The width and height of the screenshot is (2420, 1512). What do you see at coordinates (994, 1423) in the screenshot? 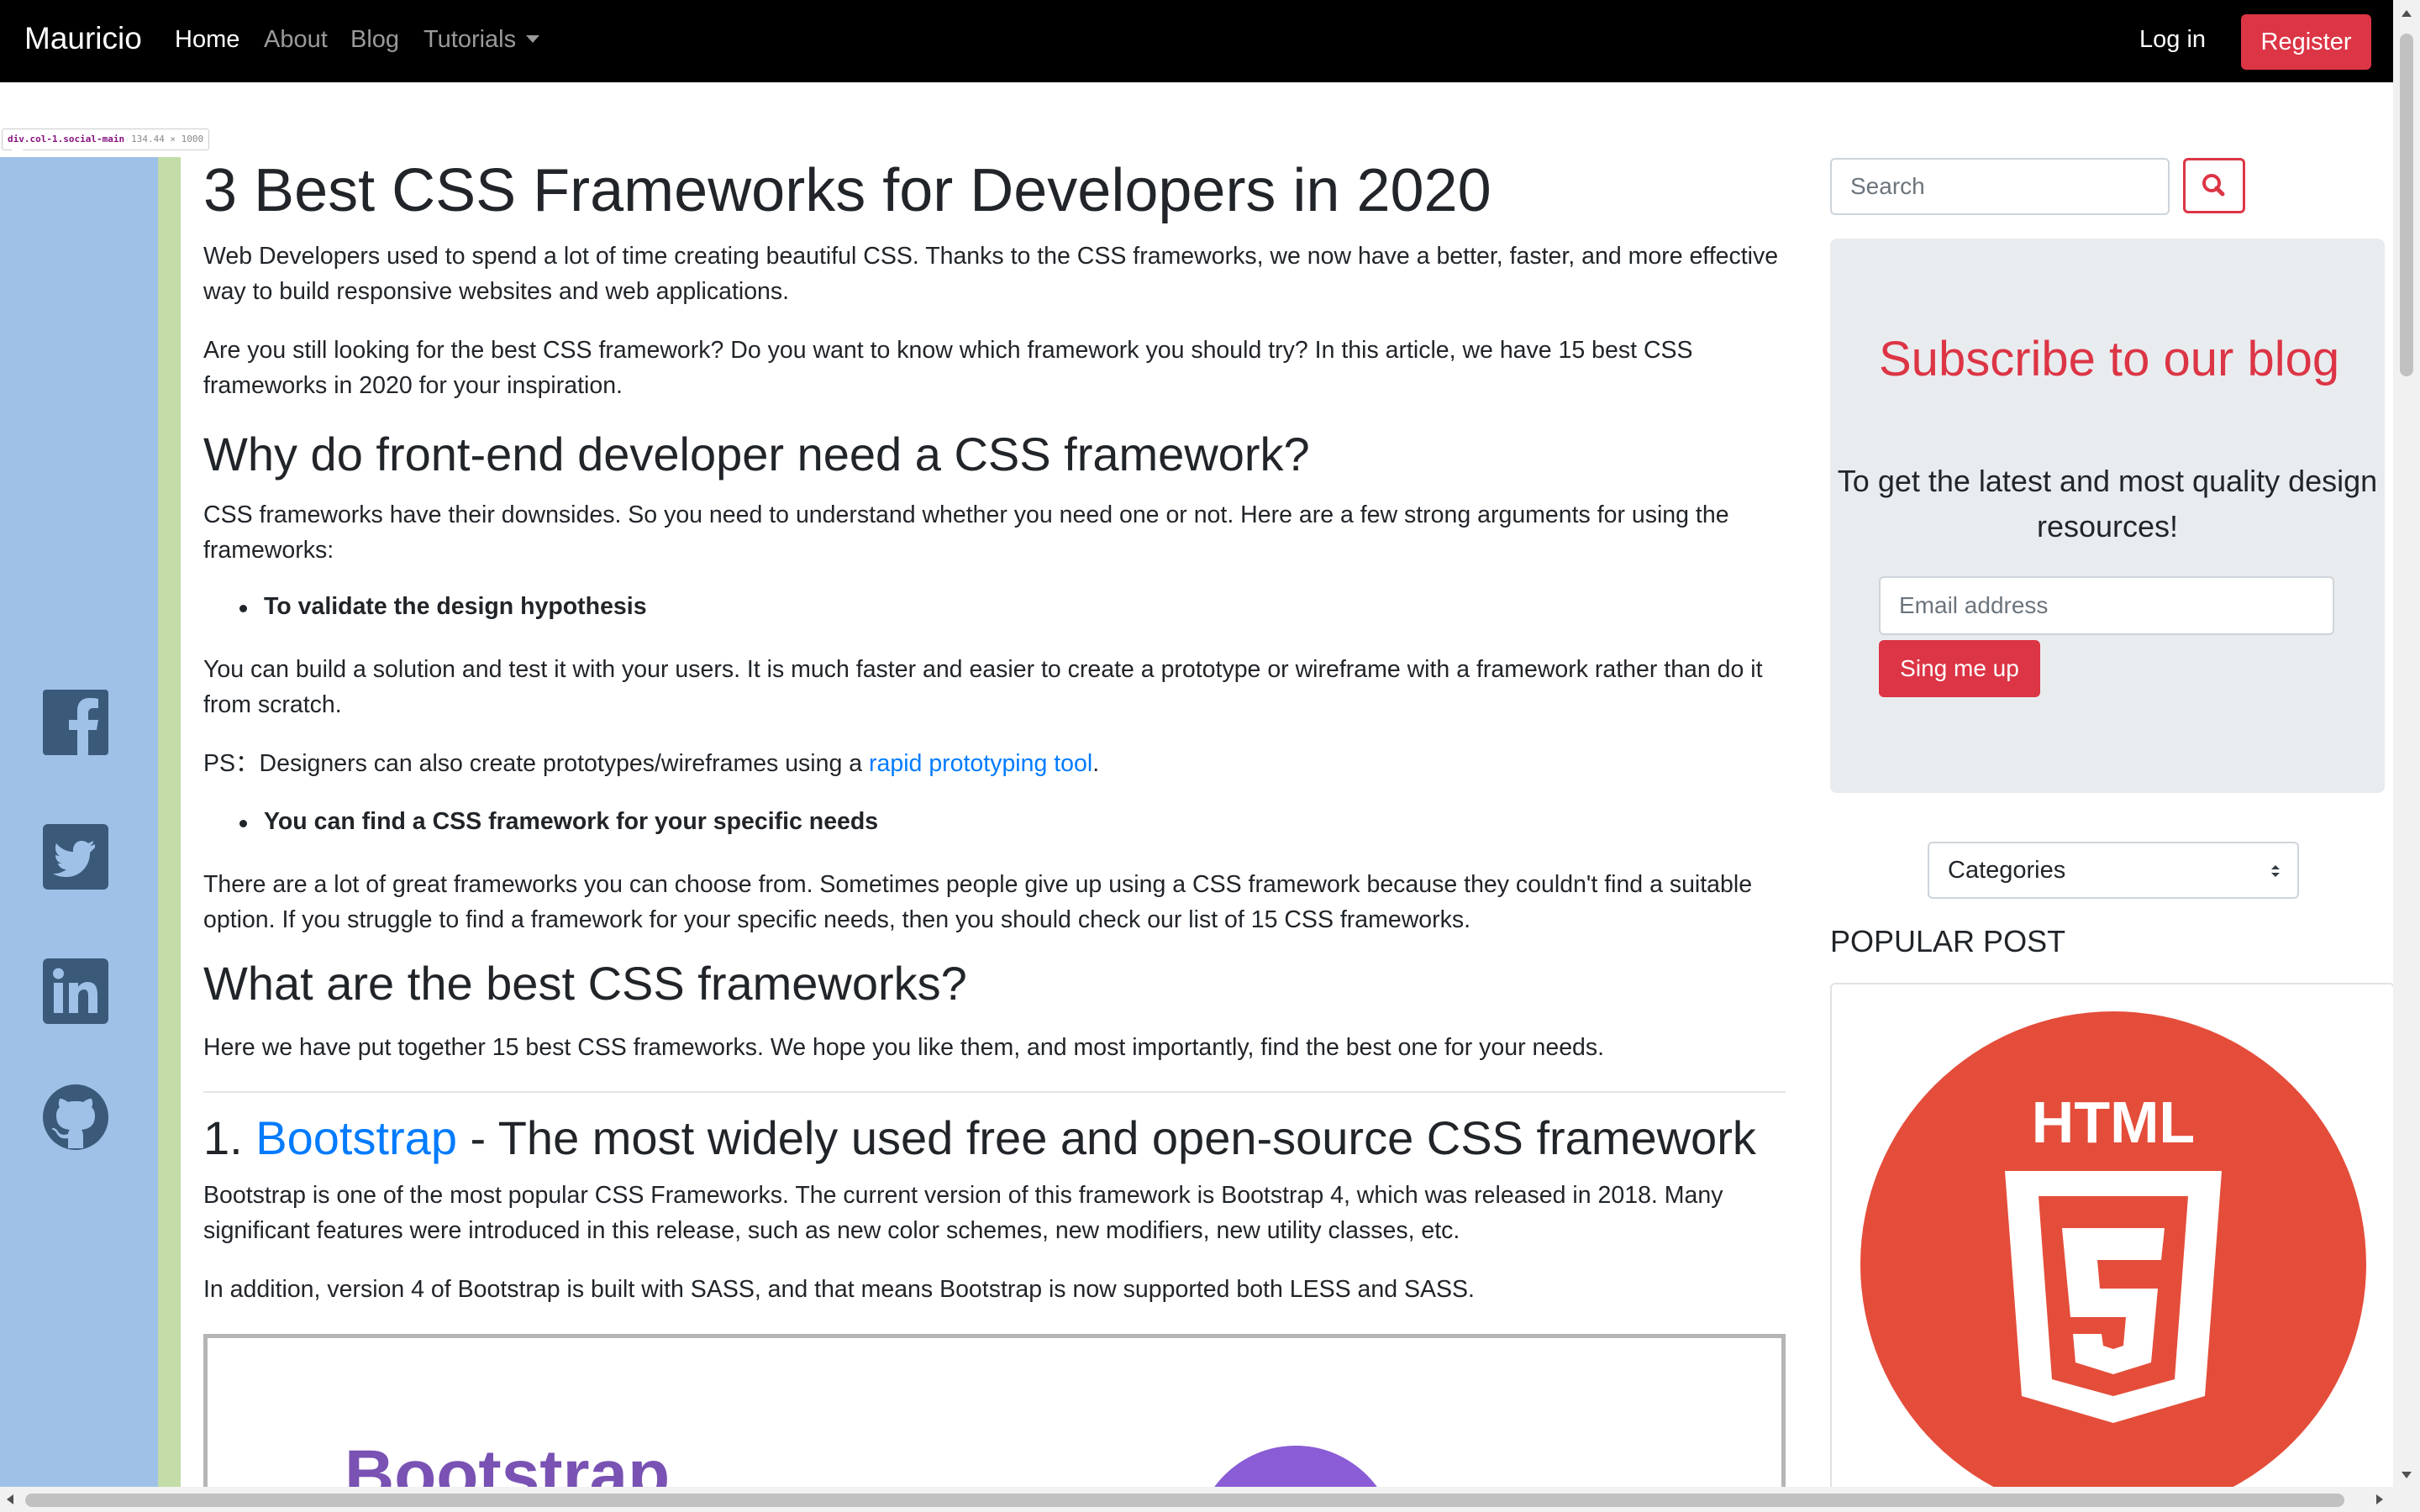
I see `bootstrap-figure: Bootstrap` at bounding box center [994, 1423].